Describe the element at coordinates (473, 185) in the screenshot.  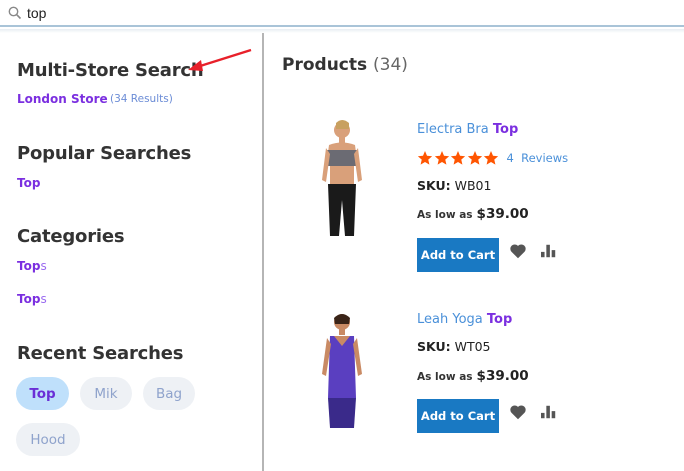
I see `sku-value: WB01` at that location.